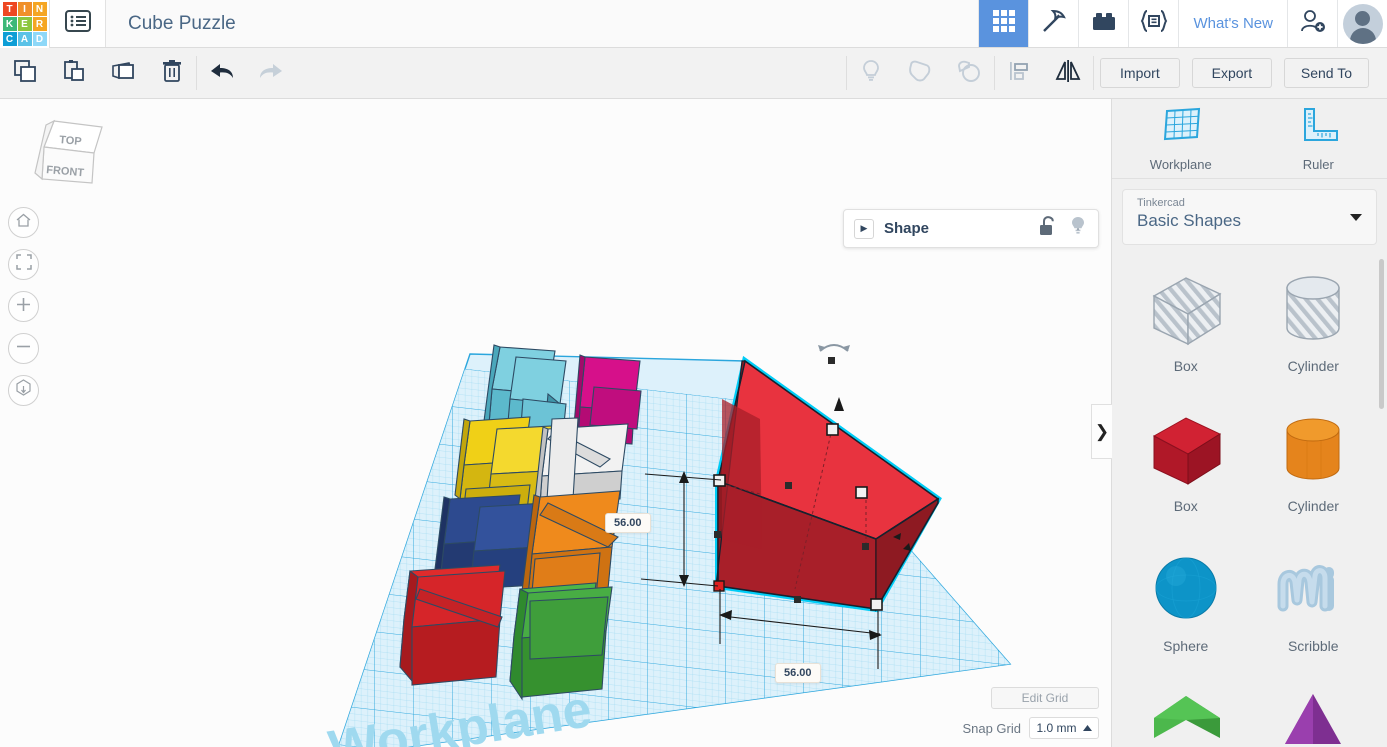 Image resolution: width=1387 pixels, height=747 pixels. I want to click on shape-box-hole: Box, so click(1186, 332).